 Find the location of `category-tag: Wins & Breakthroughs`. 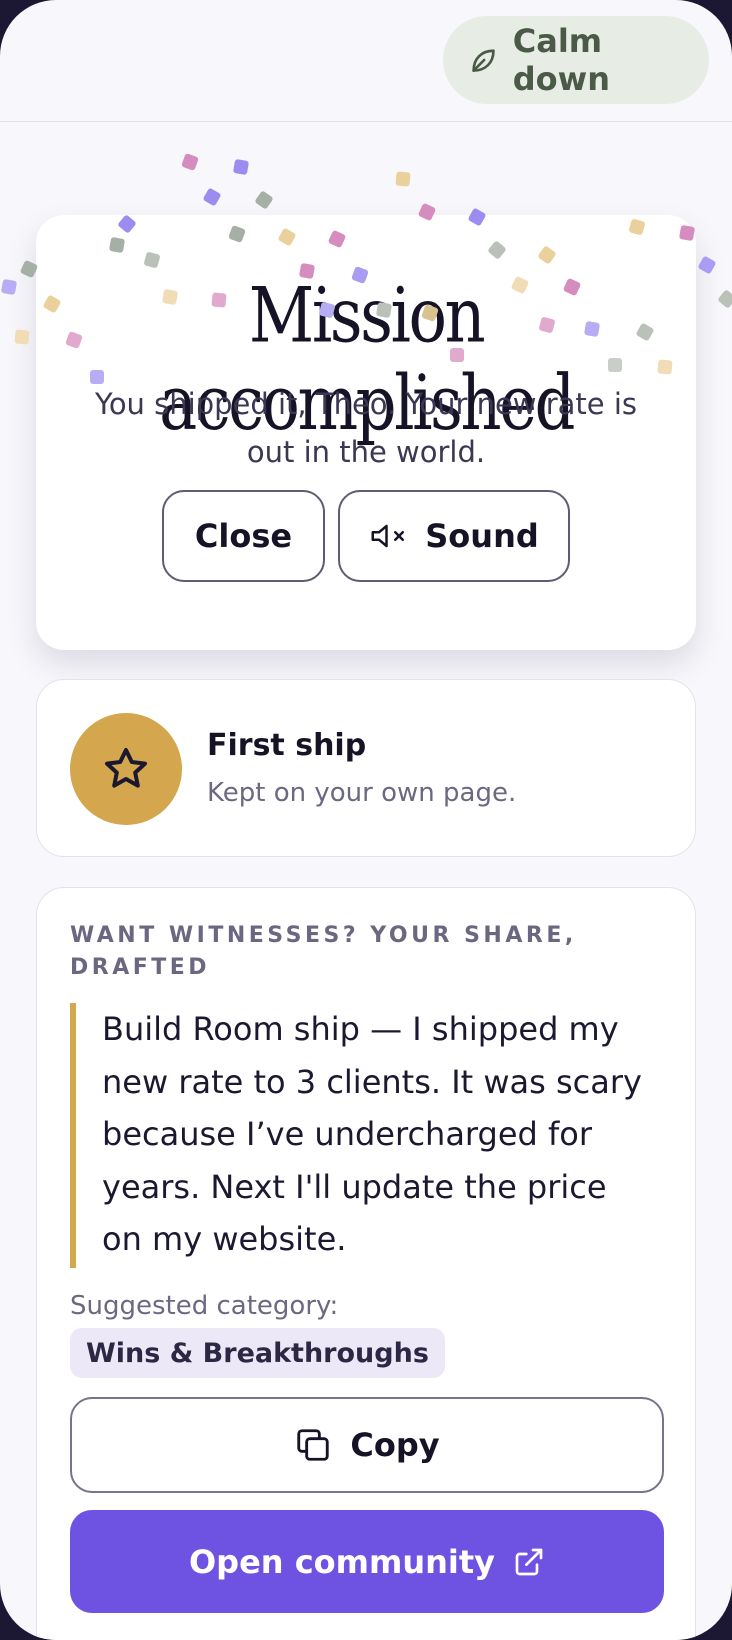

category-tag: Wins & Breakthroughs is located at coordinates (257, 1353).